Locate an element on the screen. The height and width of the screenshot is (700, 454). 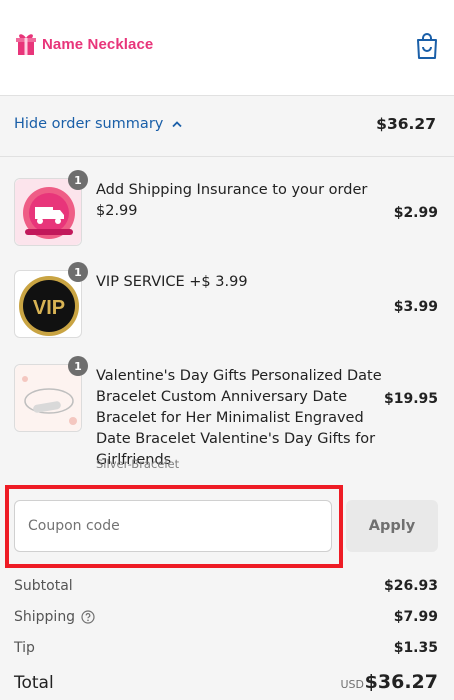
shipping-row: Shipping $7.99 is located at coordinates (226, 619).